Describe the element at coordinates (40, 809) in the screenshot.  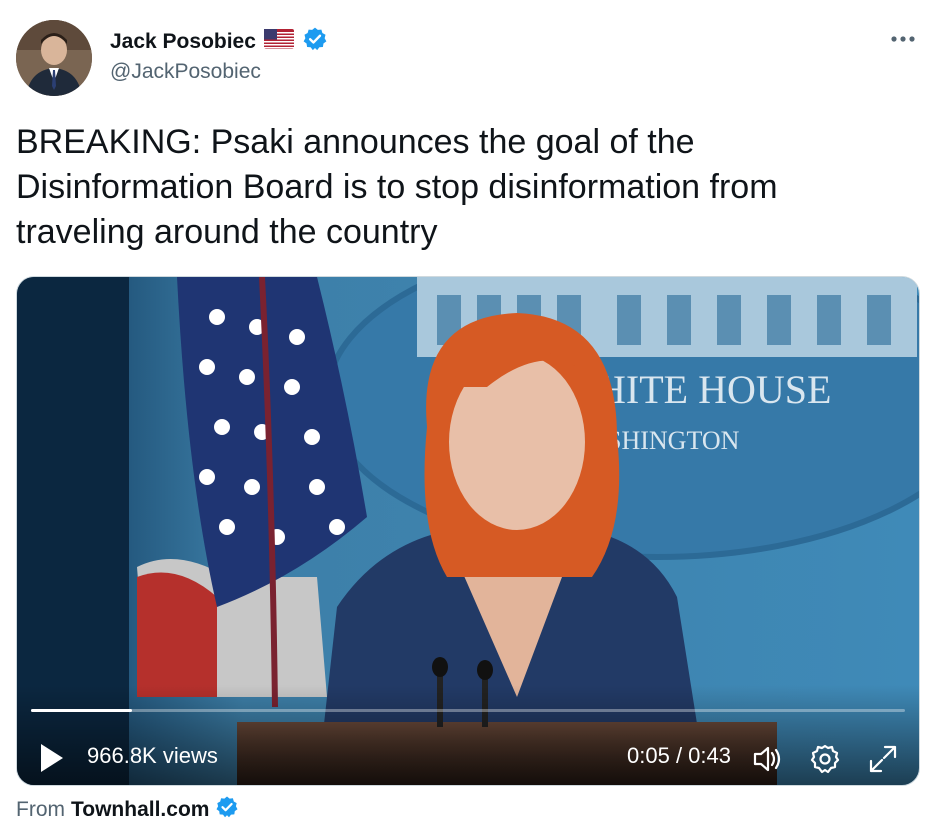
I see `source-prefix: From` at that location.